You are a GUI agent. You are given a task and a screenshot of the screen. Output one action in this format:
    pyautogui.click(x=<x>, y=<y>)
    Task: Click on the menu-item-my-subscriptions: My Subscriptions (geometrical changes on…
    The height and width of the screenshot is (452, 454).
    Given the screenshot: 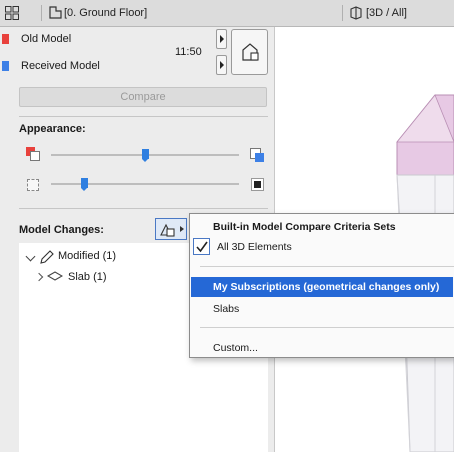 What is the action you would take?
    pyautogui.click(x=322, y=287)
    